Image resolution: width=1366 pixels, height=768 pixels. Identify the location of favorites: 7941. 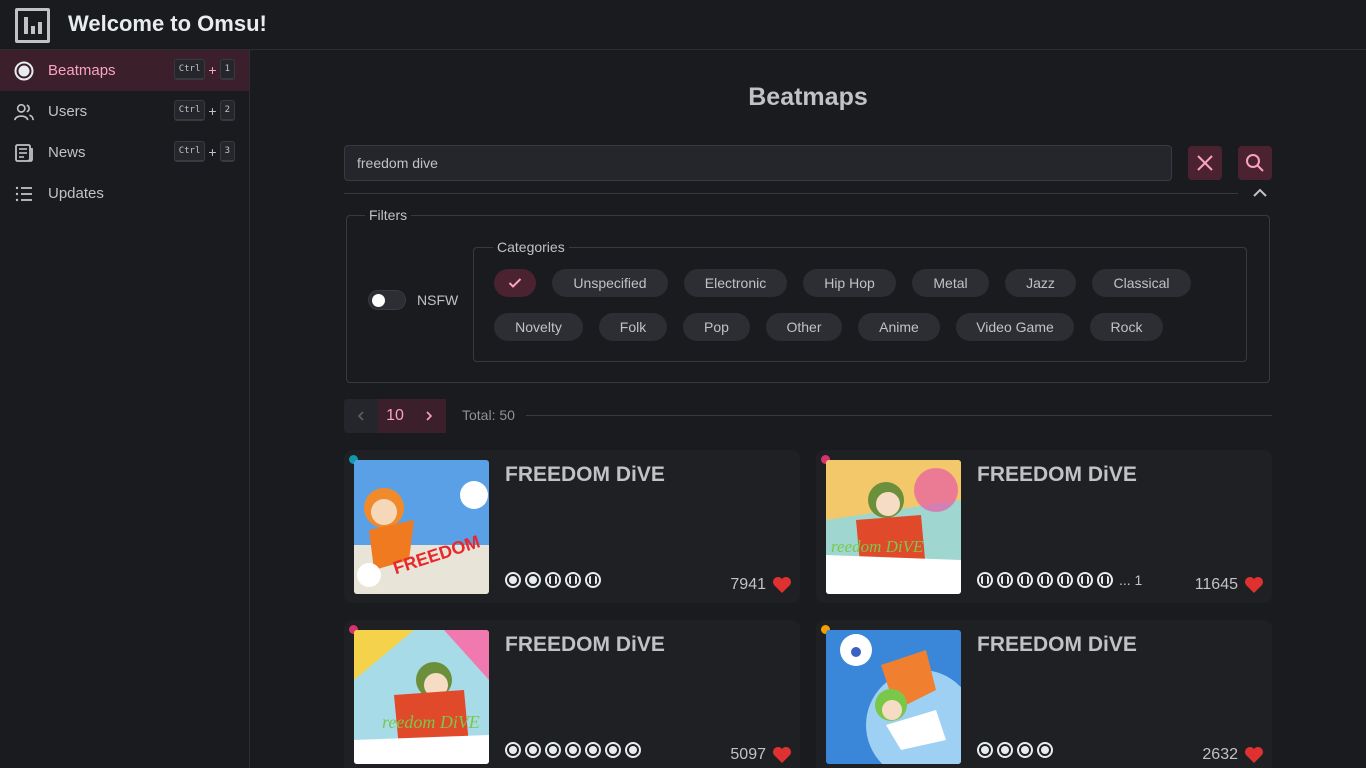
(761, 585).